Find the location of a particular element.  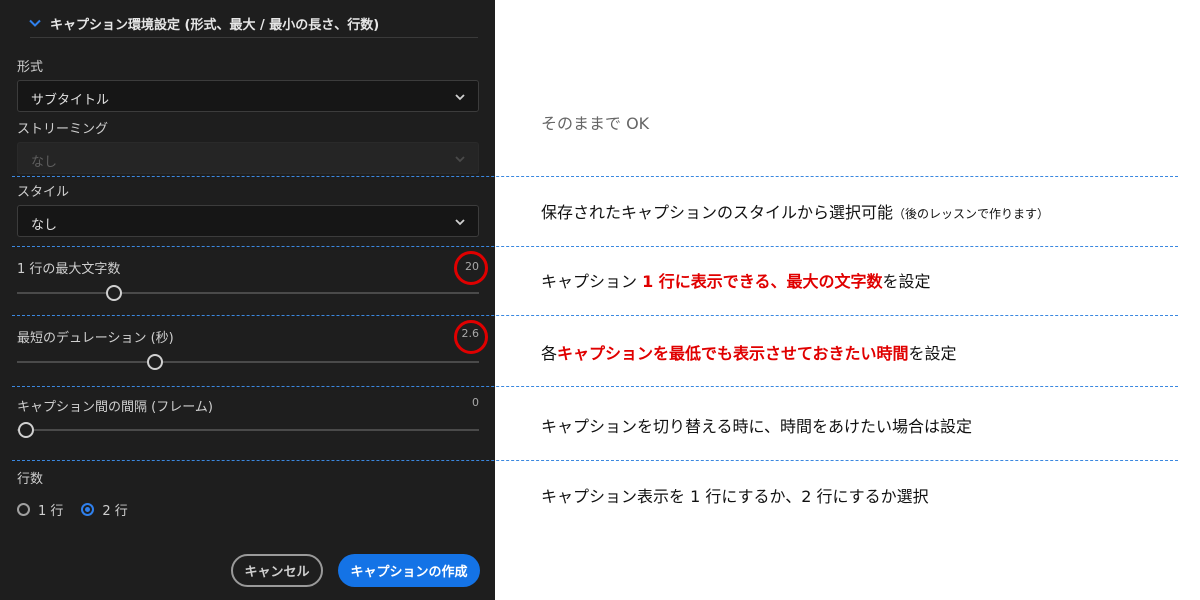

note-min-duration-b: を設定 is located at coordinates (932, 353).